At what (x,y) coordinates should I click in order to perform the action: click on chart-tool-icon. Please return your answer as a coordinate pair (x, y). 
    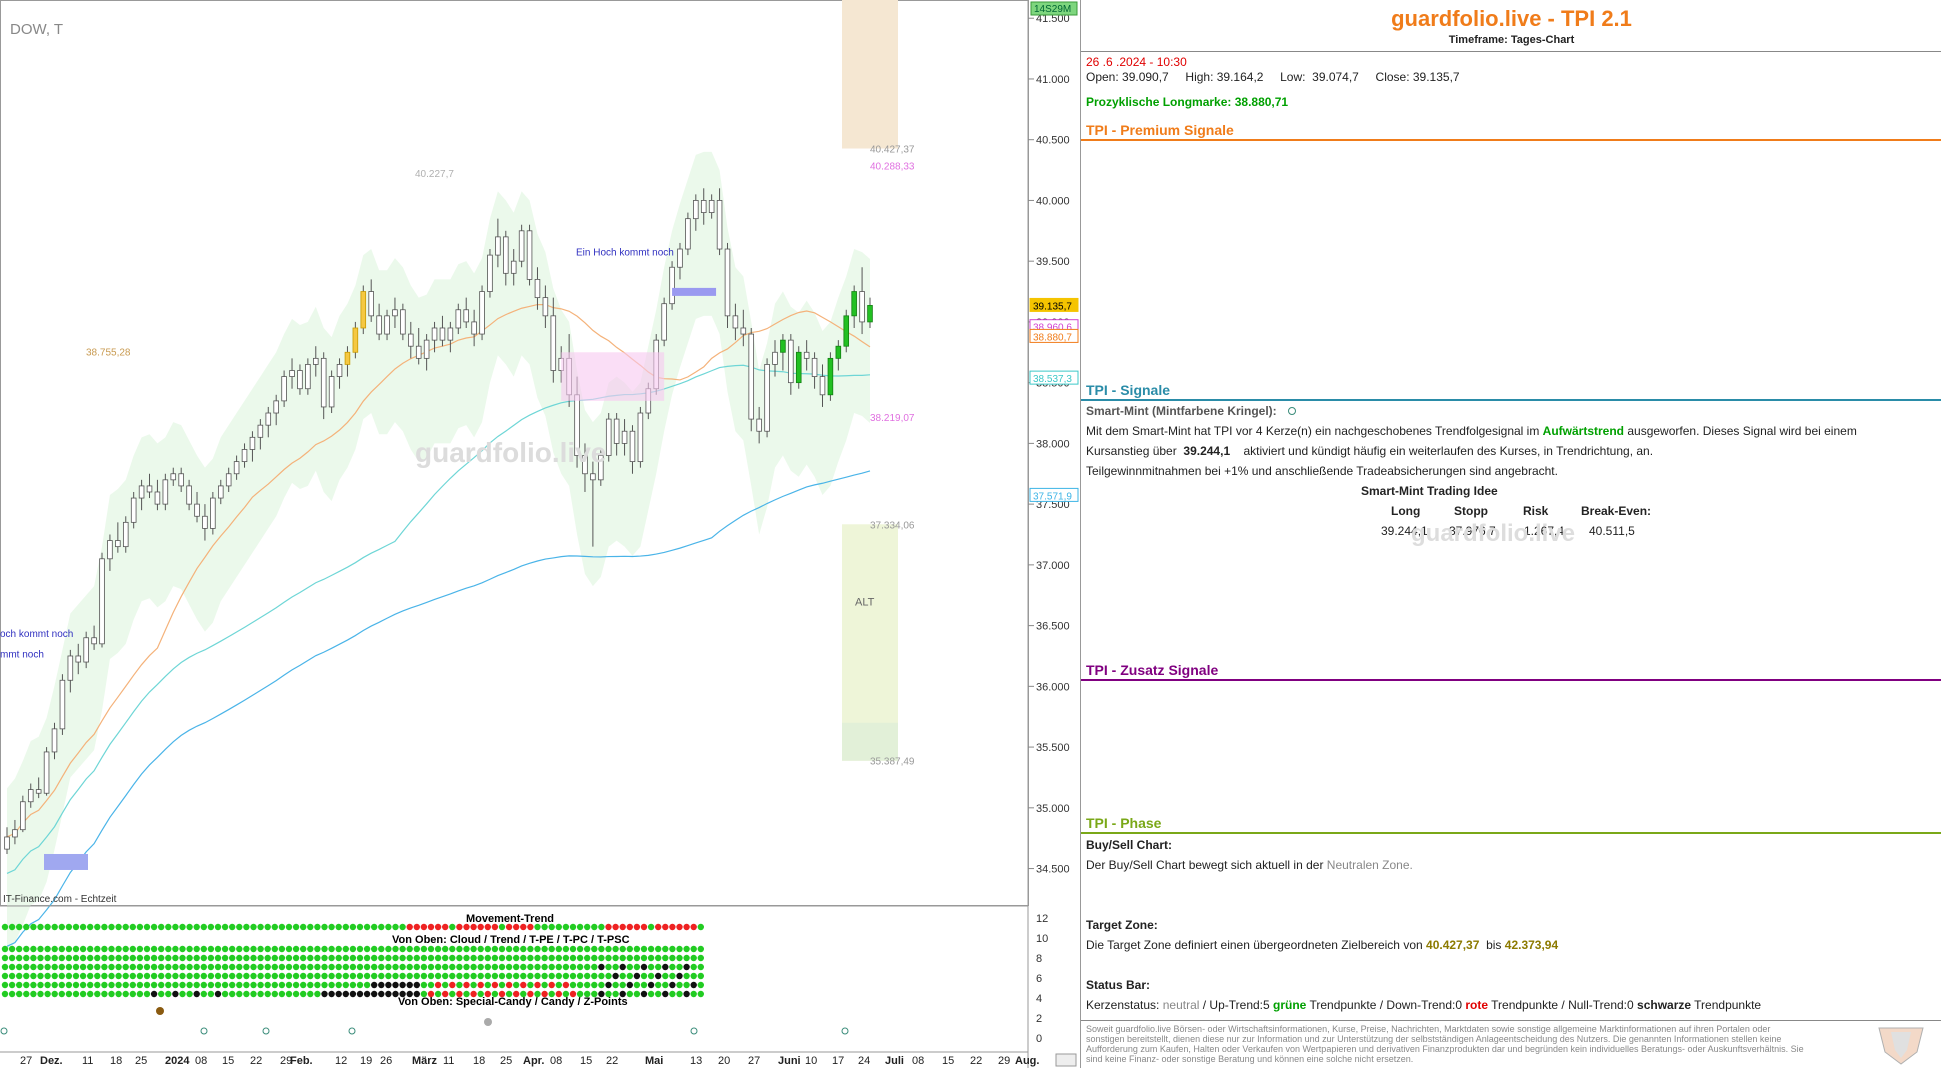
    Looking at the image, I should click on (1066, 1060).